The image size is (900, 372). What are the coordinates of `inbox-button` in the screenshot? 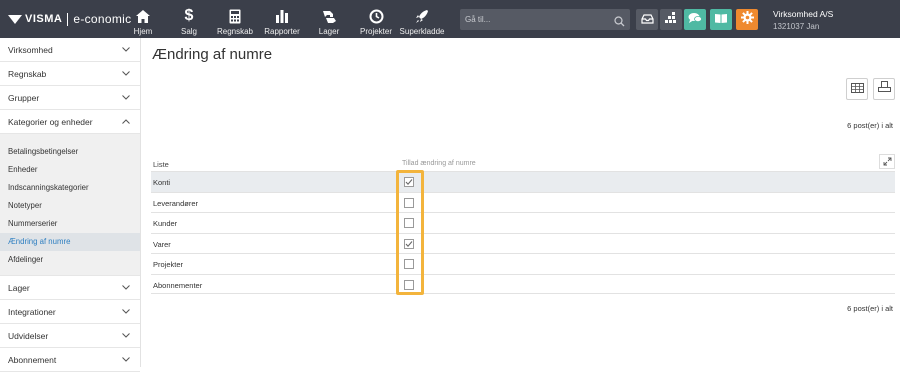 It's located at (647, 19).